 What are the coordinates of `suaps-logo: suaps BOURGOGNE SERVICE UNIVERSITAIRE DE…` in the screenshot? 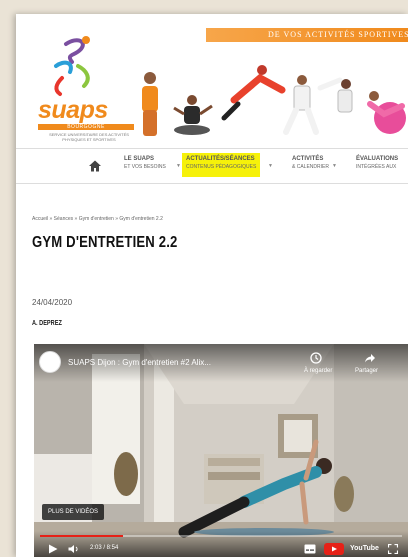 It's located at (80, 87).